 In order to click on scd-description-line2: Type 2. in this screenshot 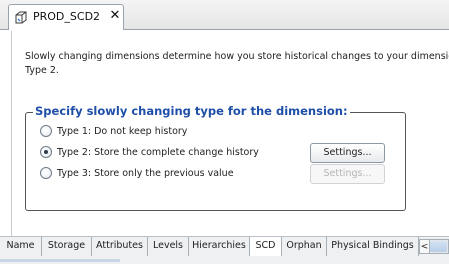, I will do `click(42, 70)`.